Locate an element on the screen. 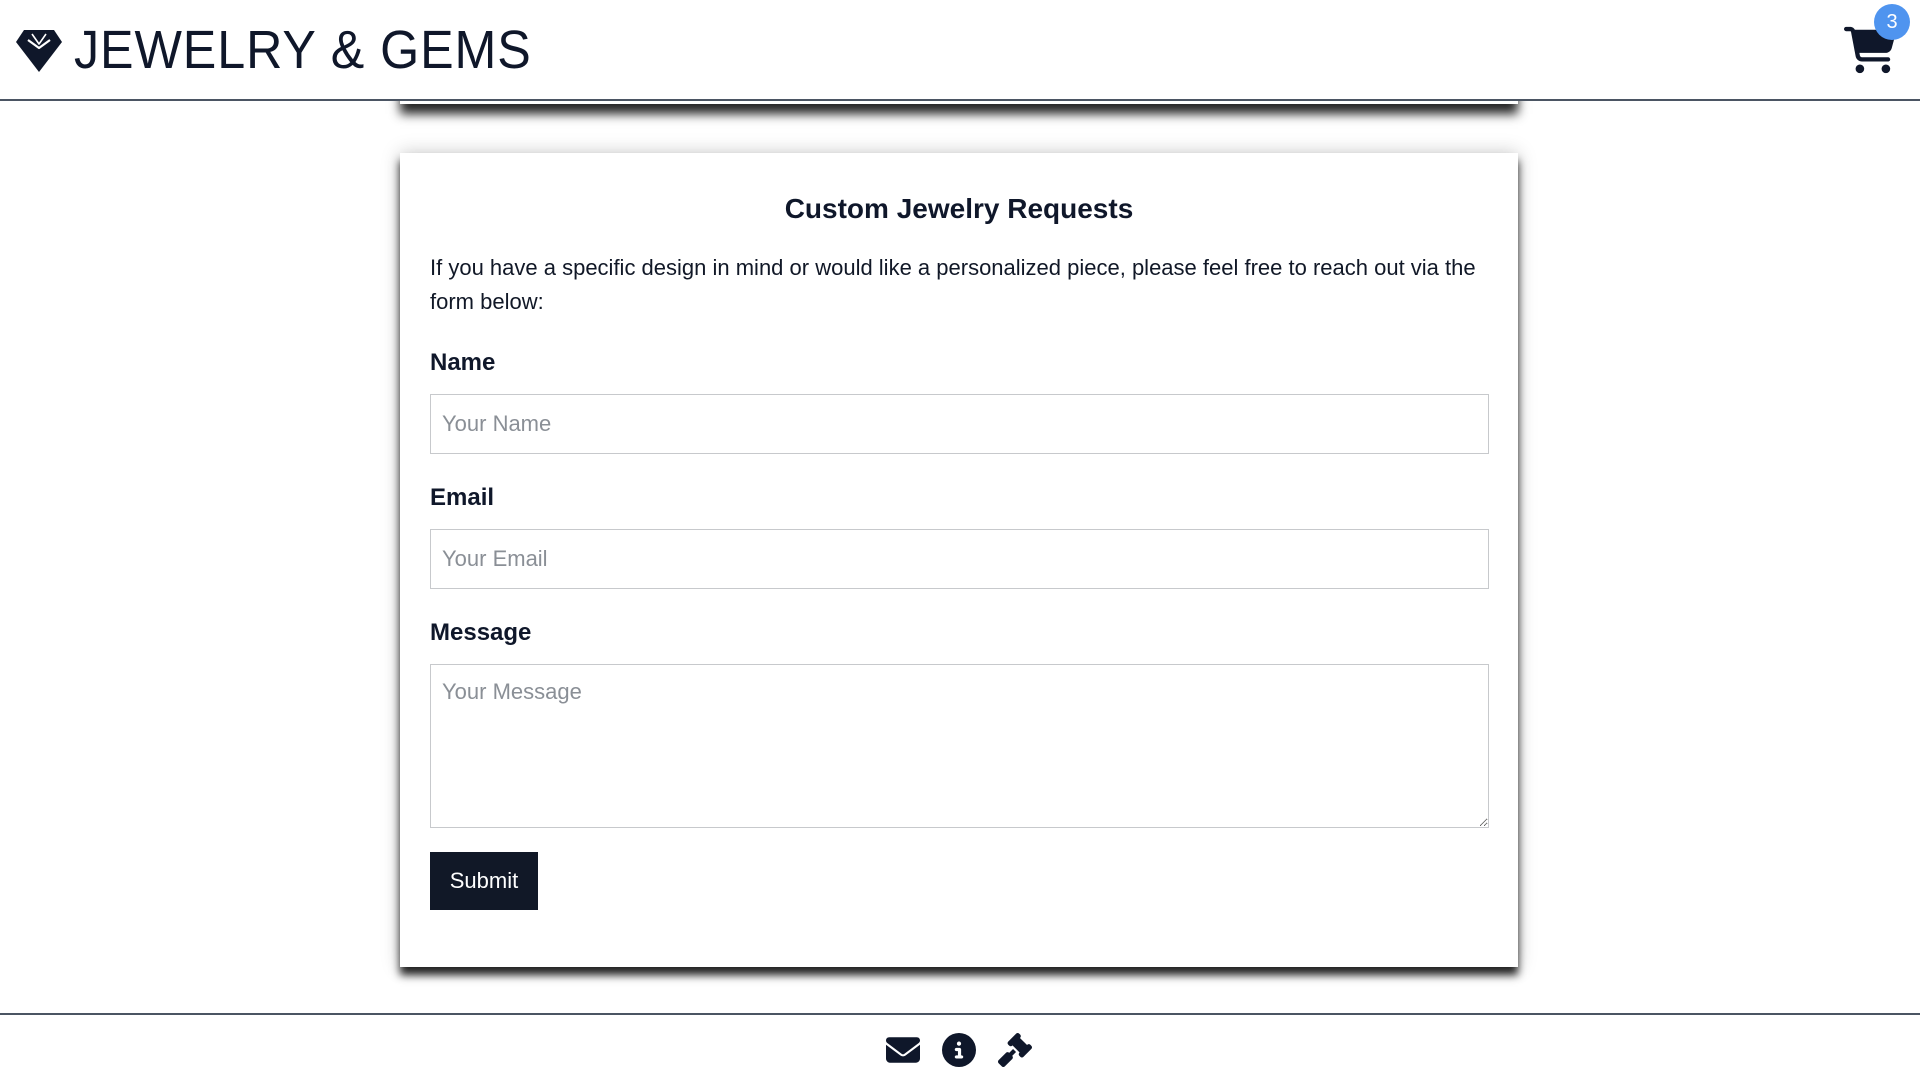 The width and height of the screenshot is (1920, 1080). name-label: Name is located at coordinates (463, 362).